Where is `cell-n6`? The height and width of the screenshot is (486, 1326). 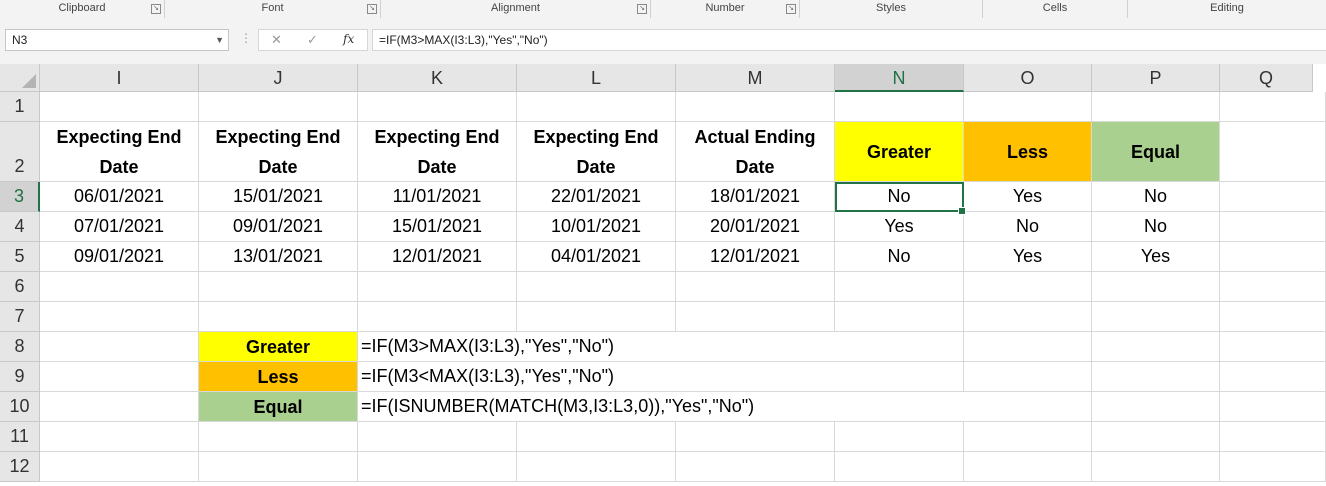
cell-n6 is located at coordinates (899, 287).